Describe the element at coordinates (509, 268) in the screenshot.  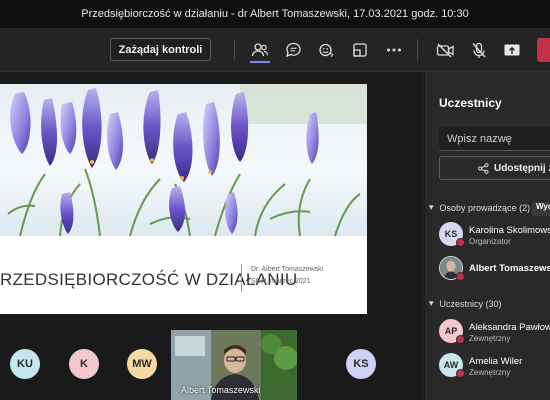
I see `participant-name: Albert Tomaszewsk` at that location.